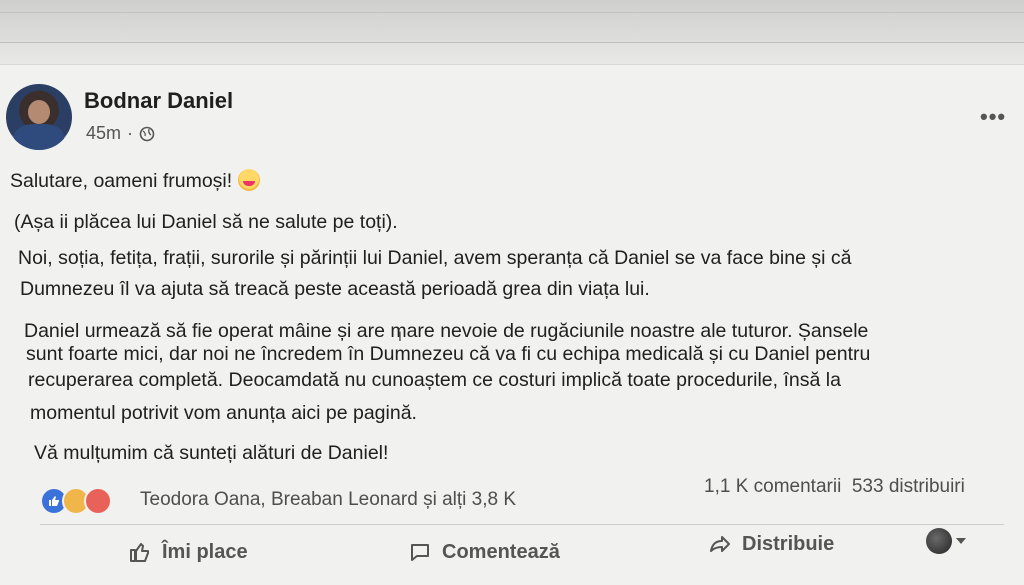 Image resolution: width=1024 pixels, height=585 pixels. I want to click on share-button: Distribuie, so click(771, 544).